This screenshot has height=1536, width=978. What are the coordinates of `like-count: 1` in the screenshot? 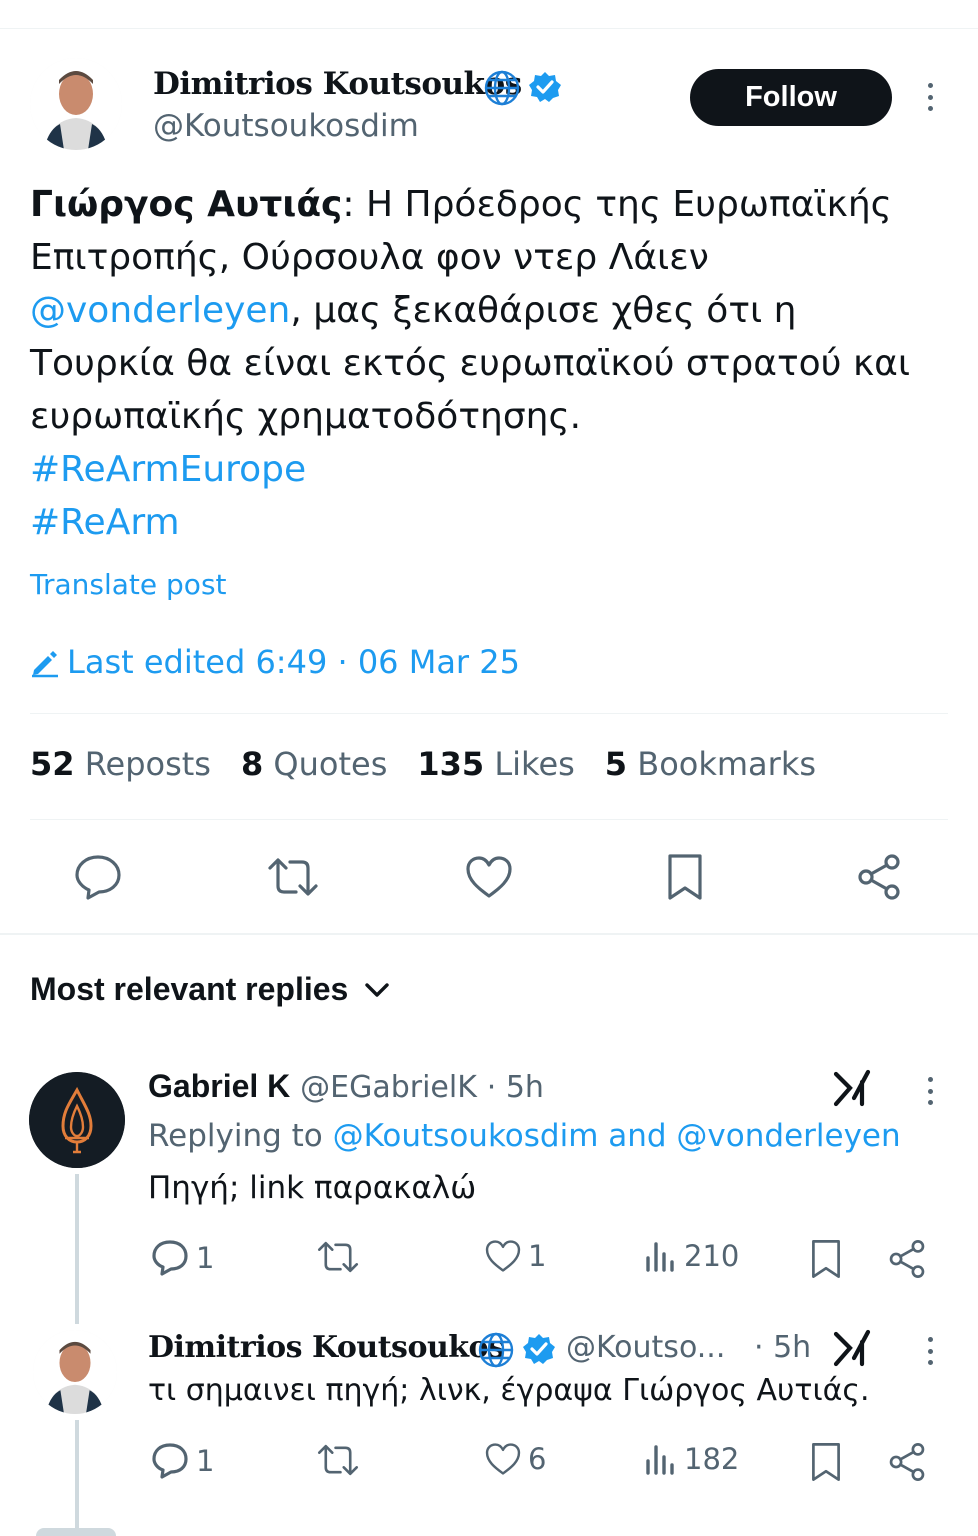 It's located at (537, 1256).